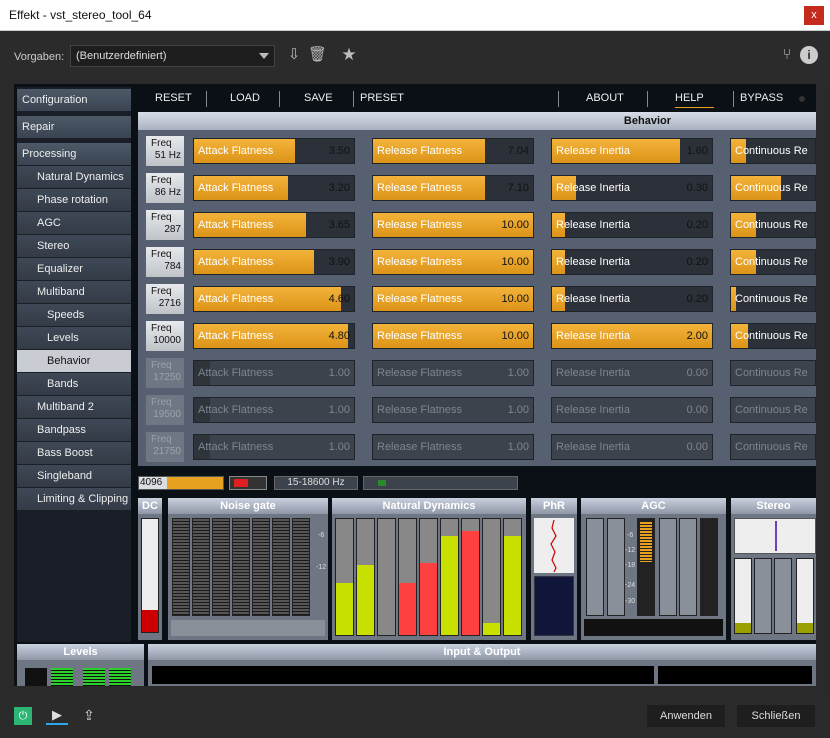  What do you see at coordinates (453, 188) in the screenshot?
I see `release-flatness-slider: Release Flatness 7.10` at bounding box center [453, 188].